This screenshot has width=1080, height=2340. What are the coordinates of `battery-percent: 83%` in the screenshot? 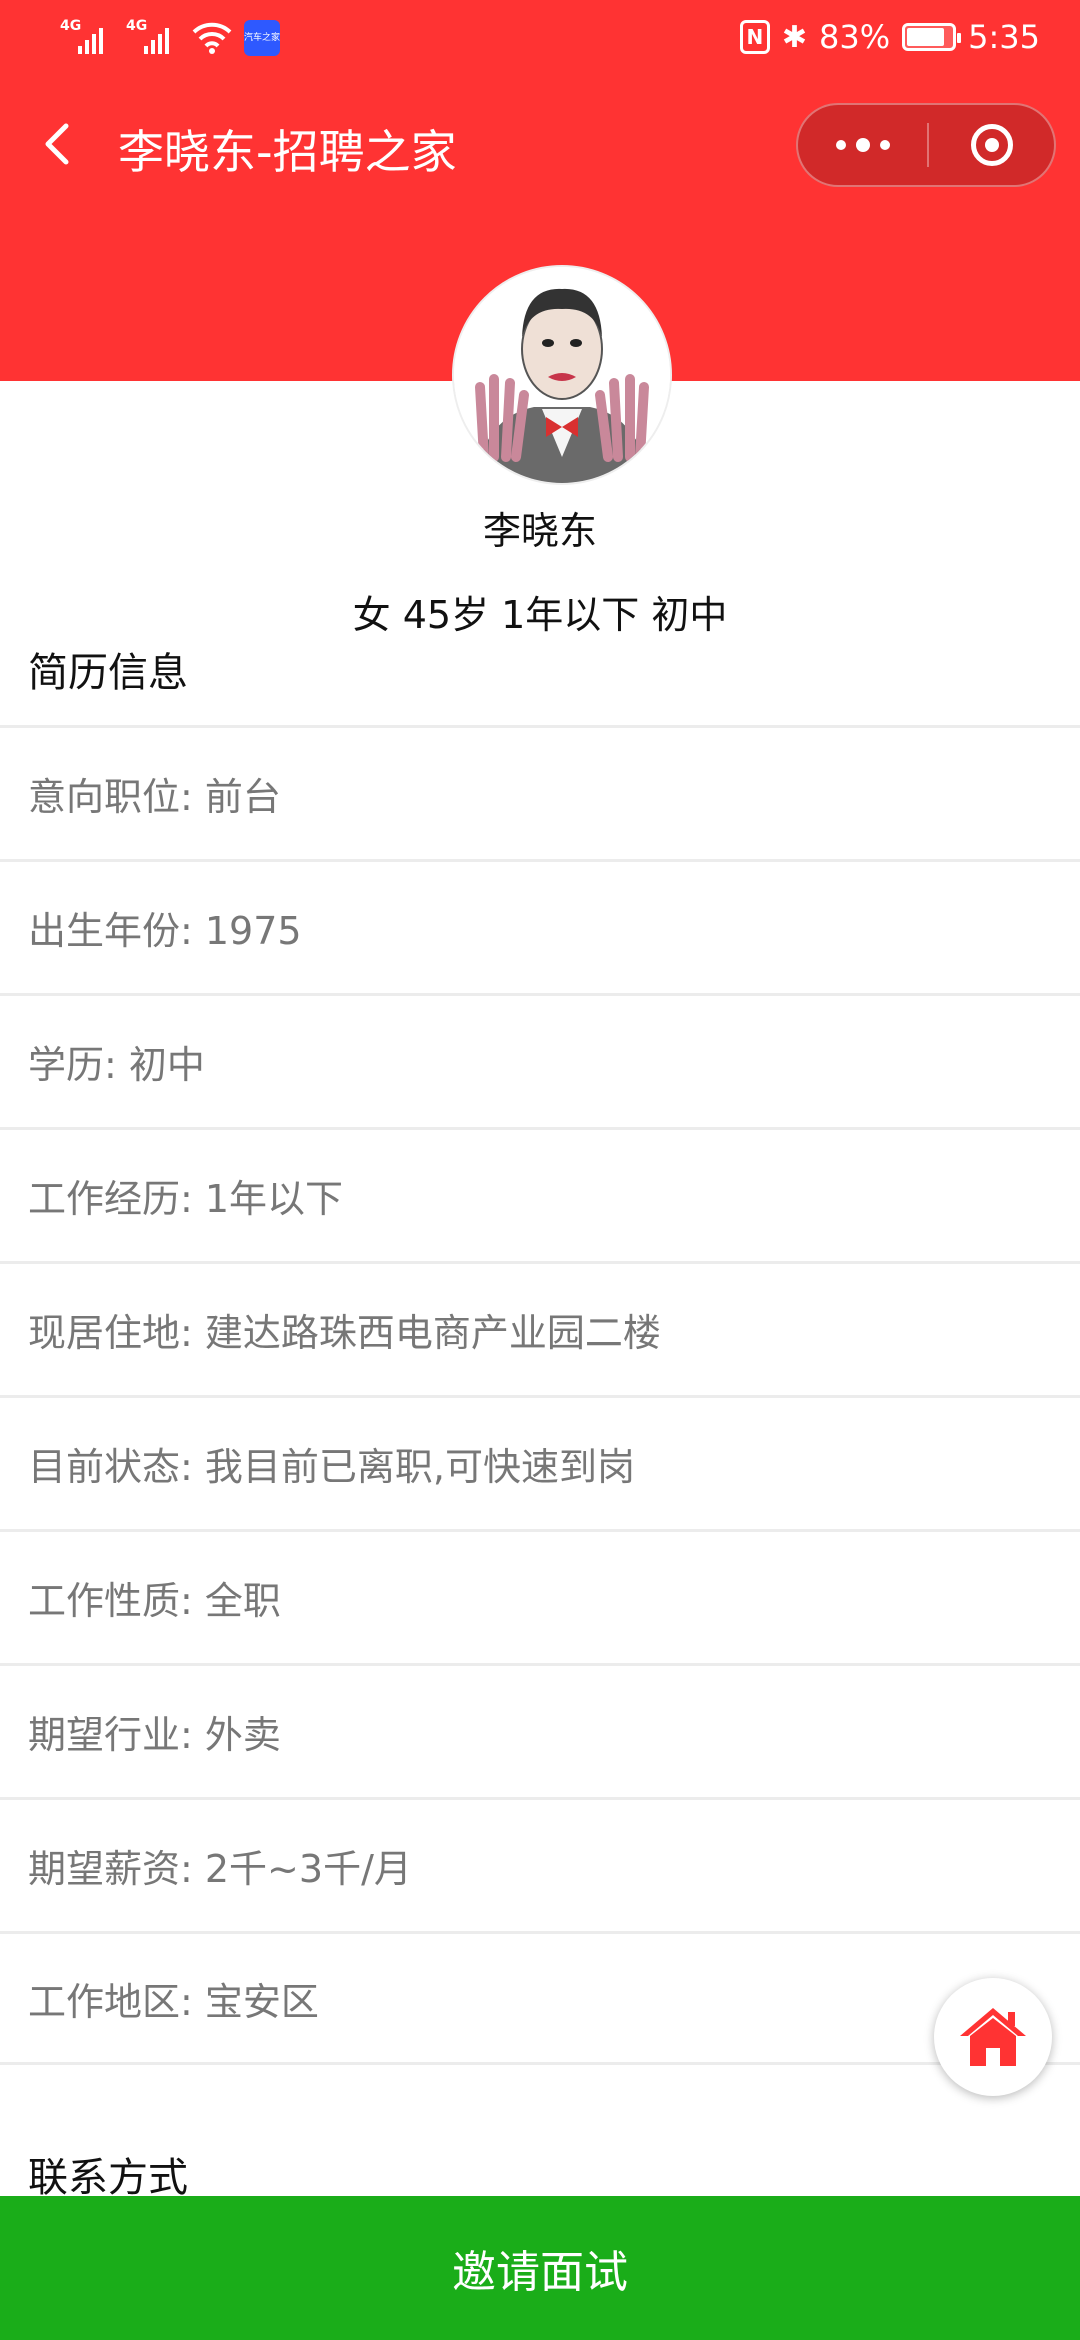 It's located at (855, 37).